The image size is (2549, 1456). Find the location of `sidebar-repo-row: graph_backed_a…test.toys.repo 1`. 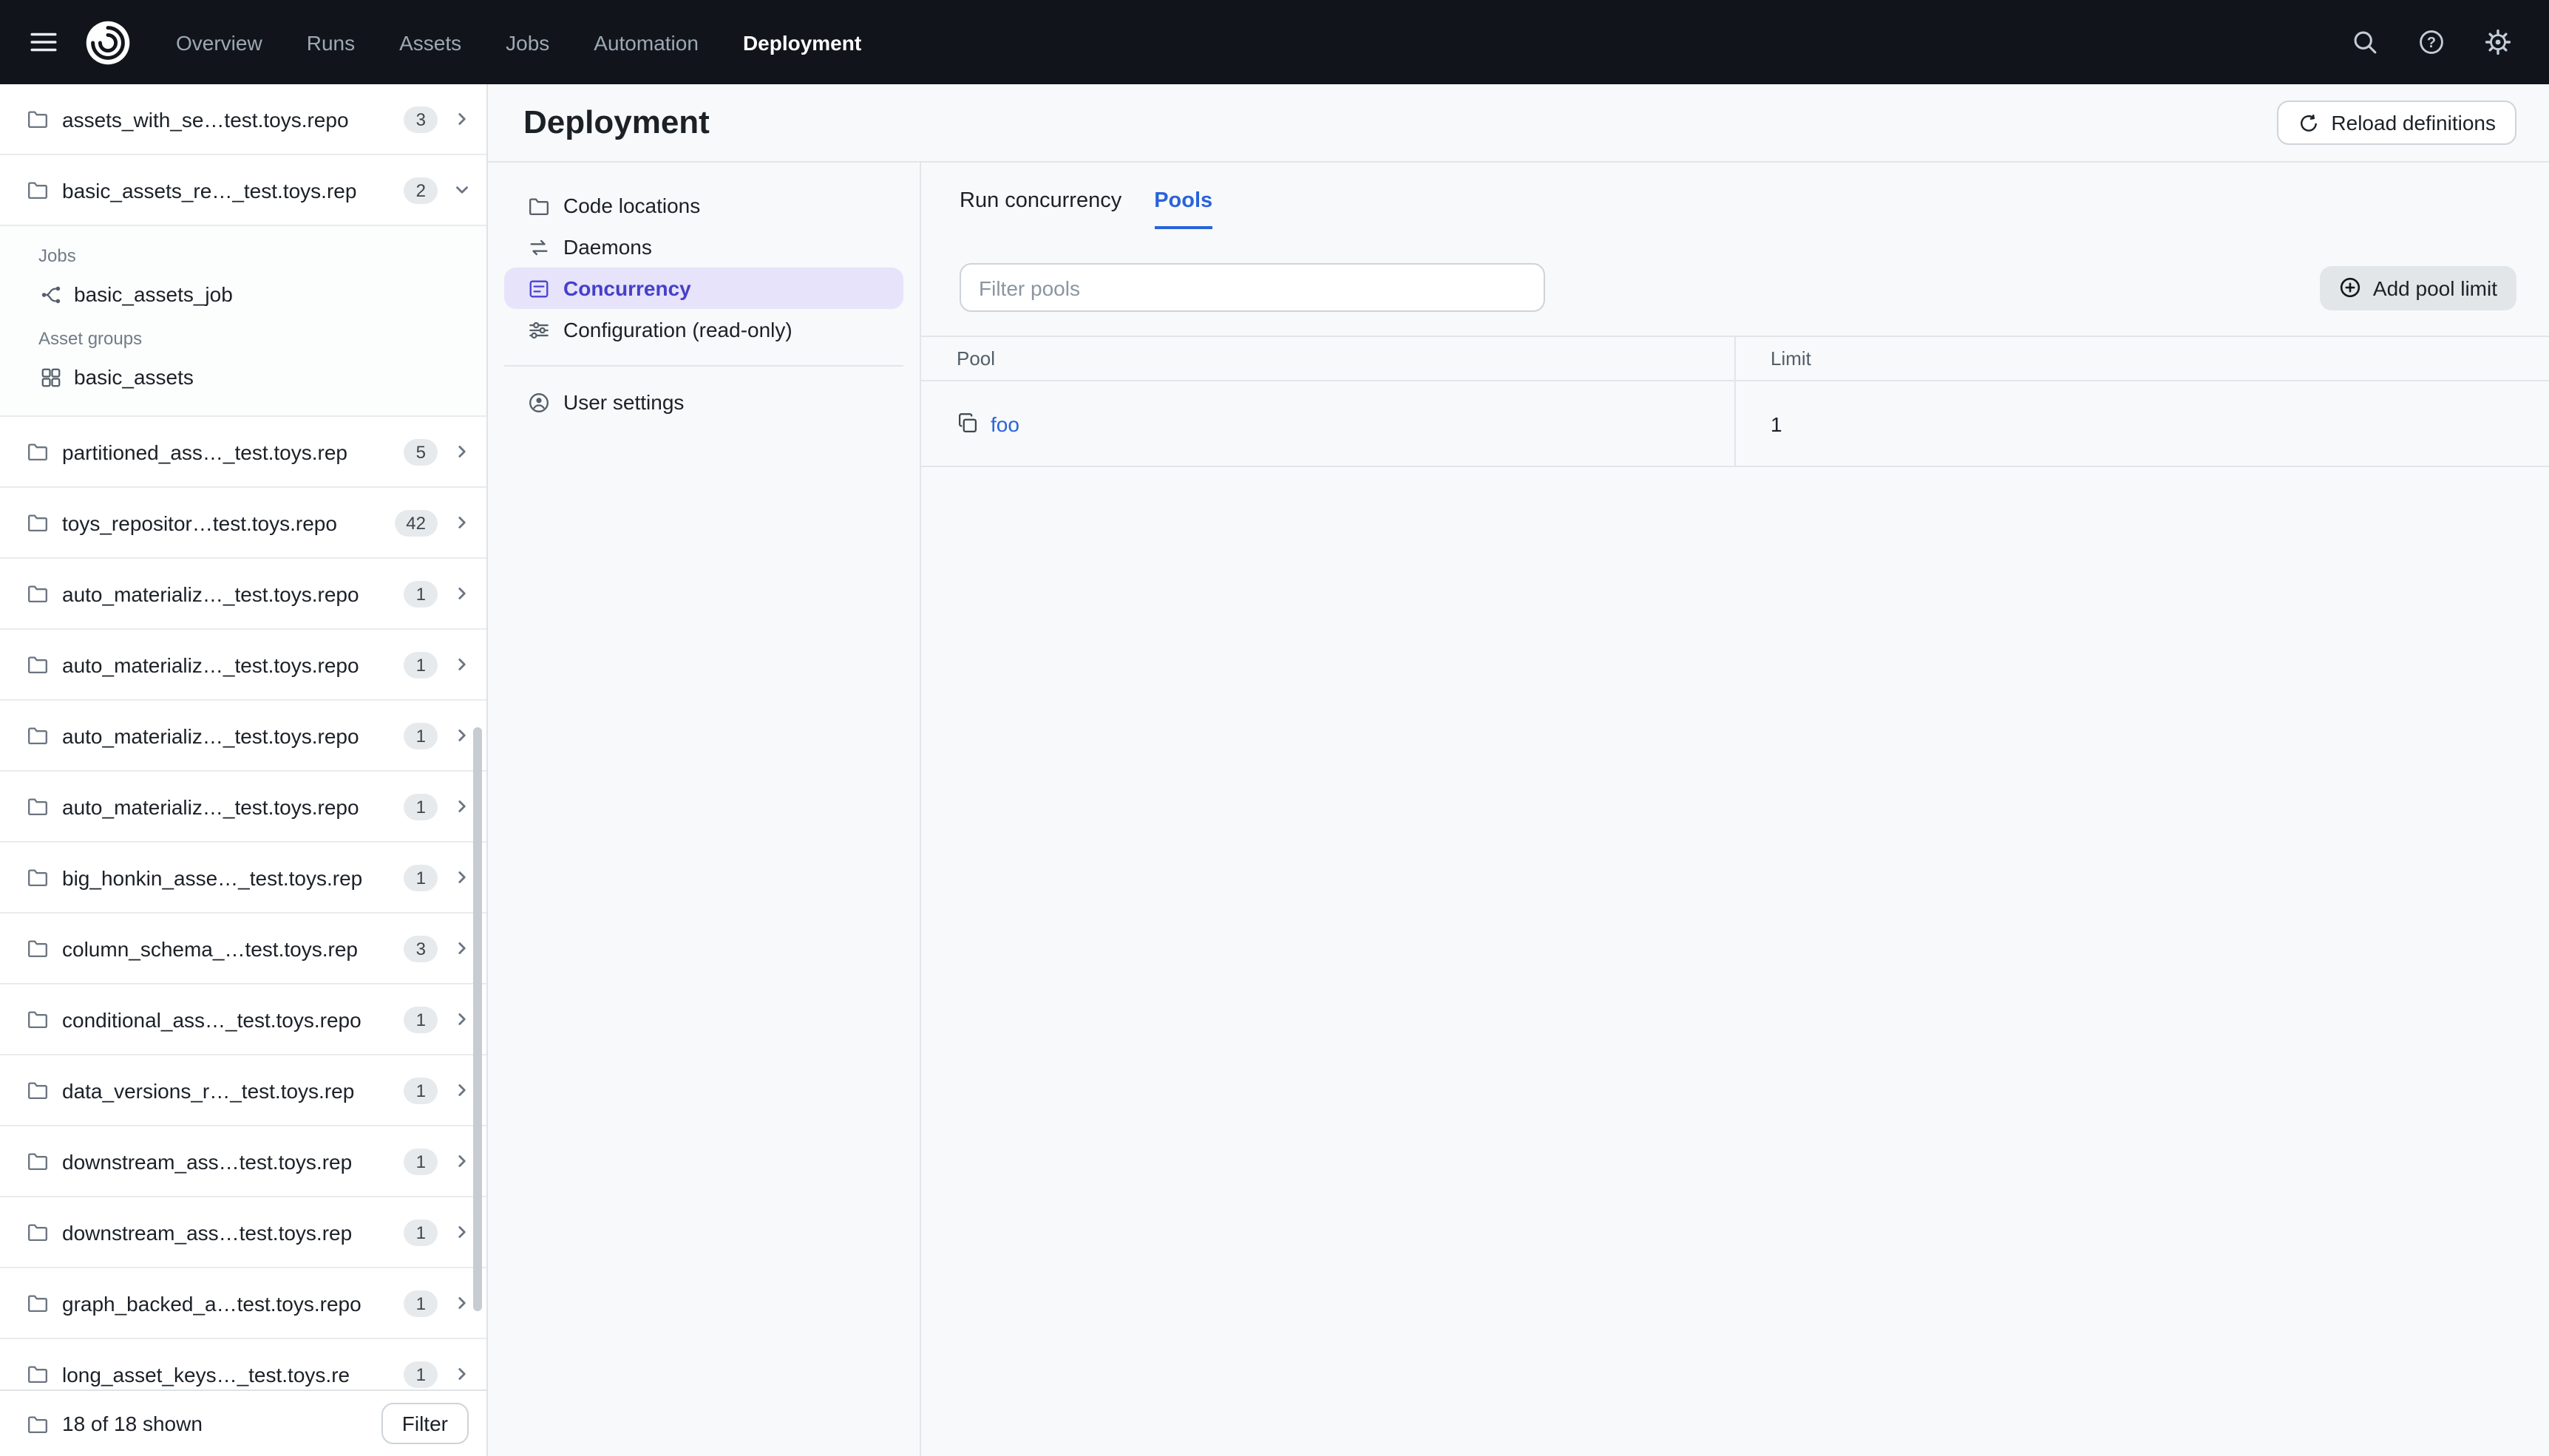

sidebar-repo-row: graph_backed_a…test.toys.repo 1 is located at coordinates (243, 1303).